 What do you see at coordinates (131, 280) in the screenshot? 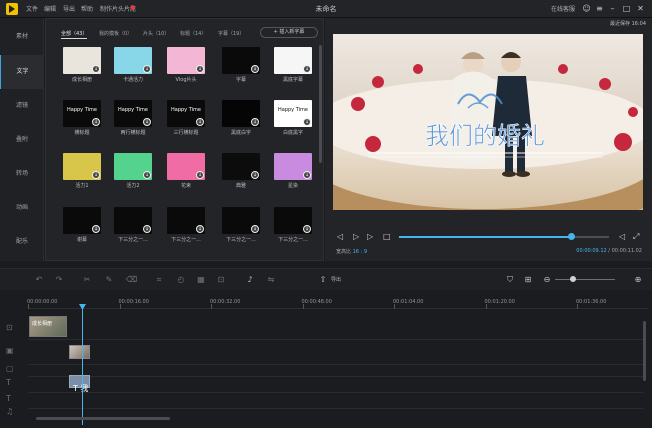
I see `delete-icon: ⌫` at bounding box center [131, 280].